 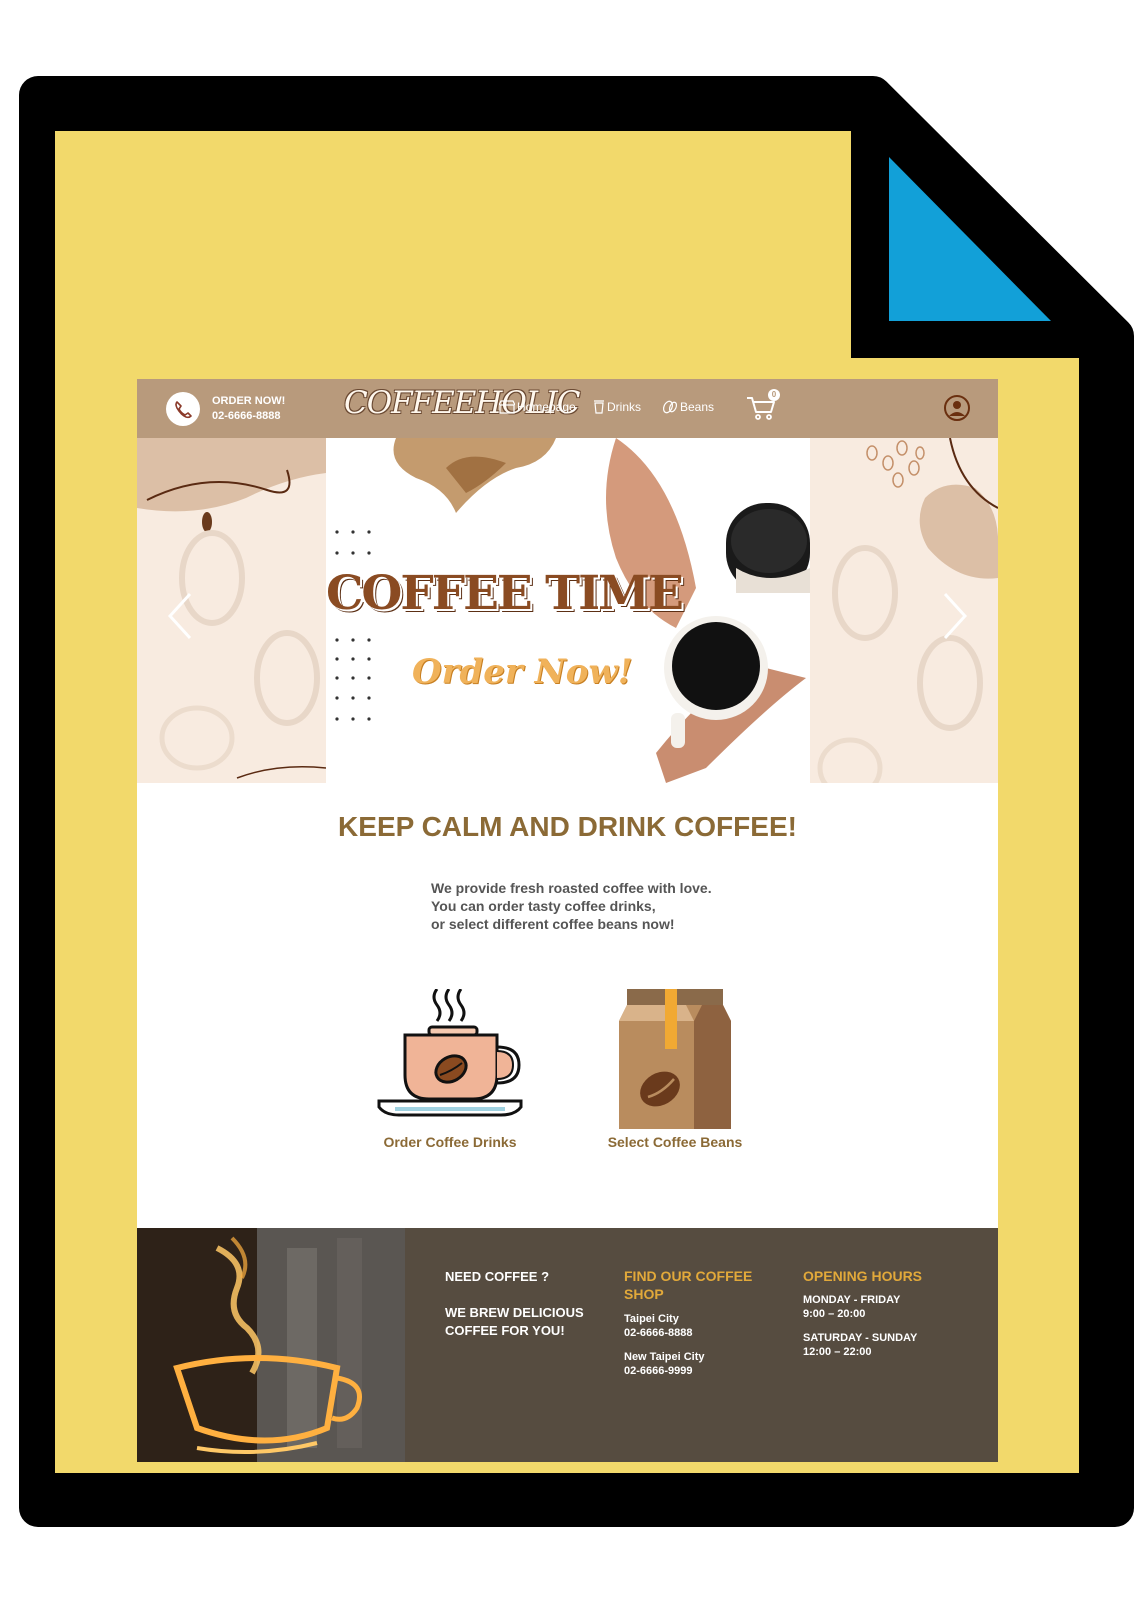 What do you see at coordinates (553, 924) in the screenshot?
I see `intro-line: or select different coffee beans now!` at bounding box center [553, 924].